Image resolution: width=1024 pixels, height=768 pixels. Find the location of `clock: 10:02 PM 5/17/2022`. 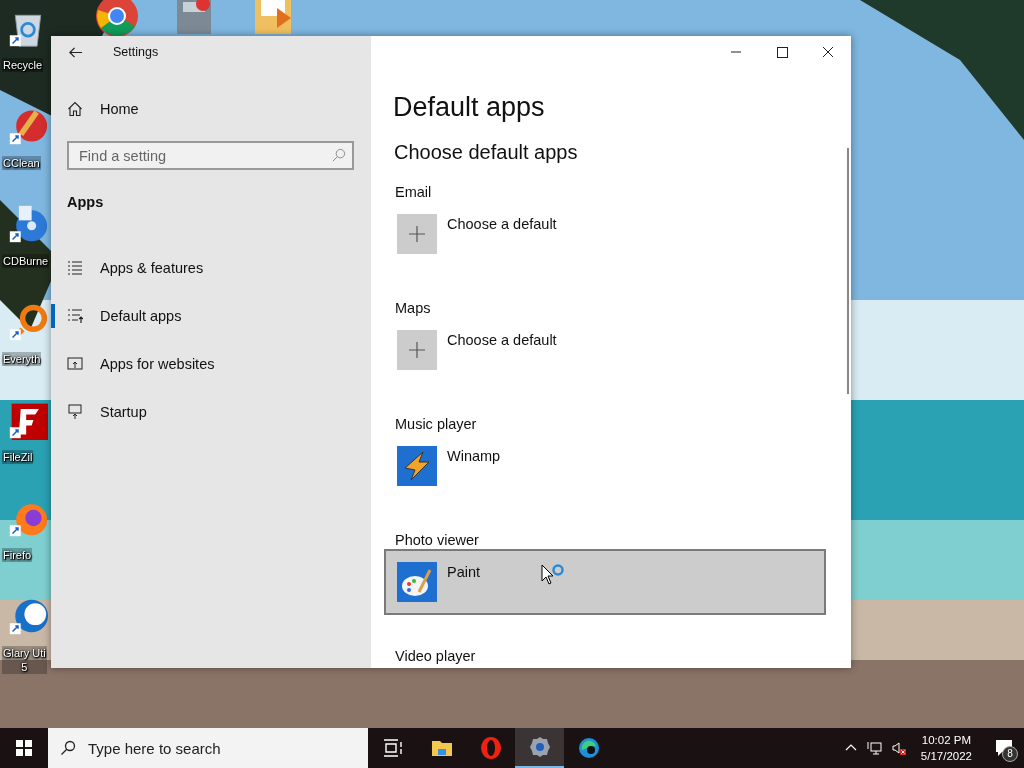

clock: 10:02 PM 5/17/2022 is located at coordinates (946, 748).